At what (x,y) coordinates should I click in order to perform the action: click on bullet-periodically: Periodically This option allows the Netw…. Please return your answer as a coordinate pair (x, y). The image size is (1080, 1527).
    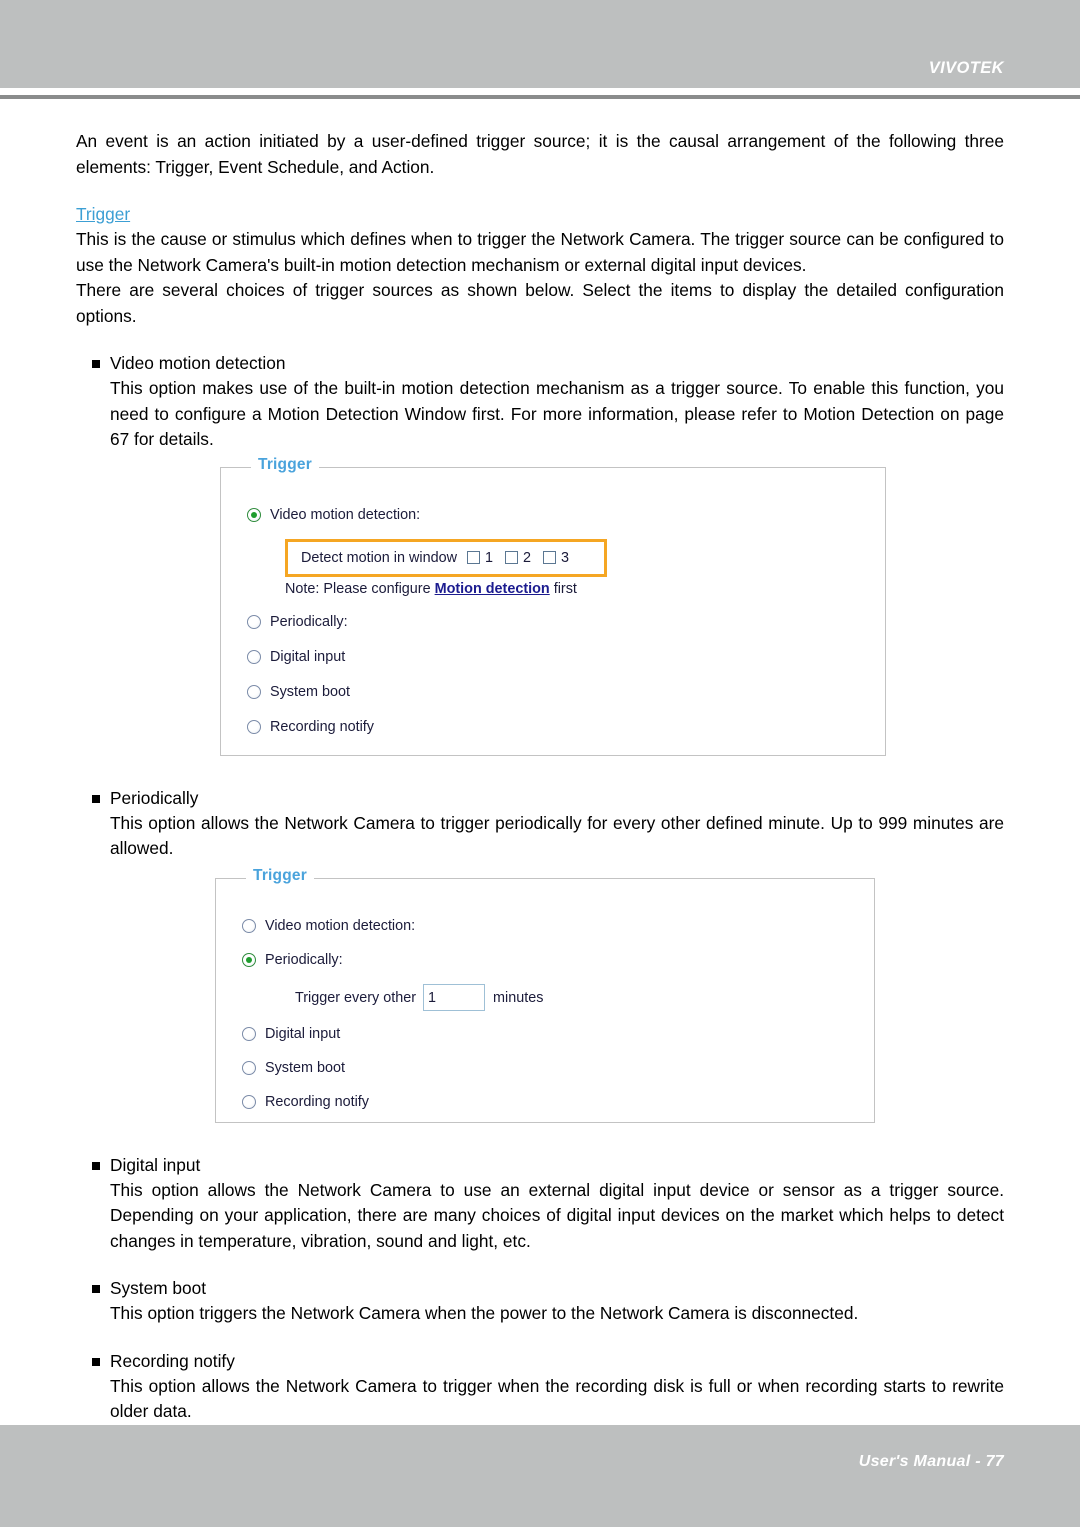
    Looking at the image, I should click on (540, 824).